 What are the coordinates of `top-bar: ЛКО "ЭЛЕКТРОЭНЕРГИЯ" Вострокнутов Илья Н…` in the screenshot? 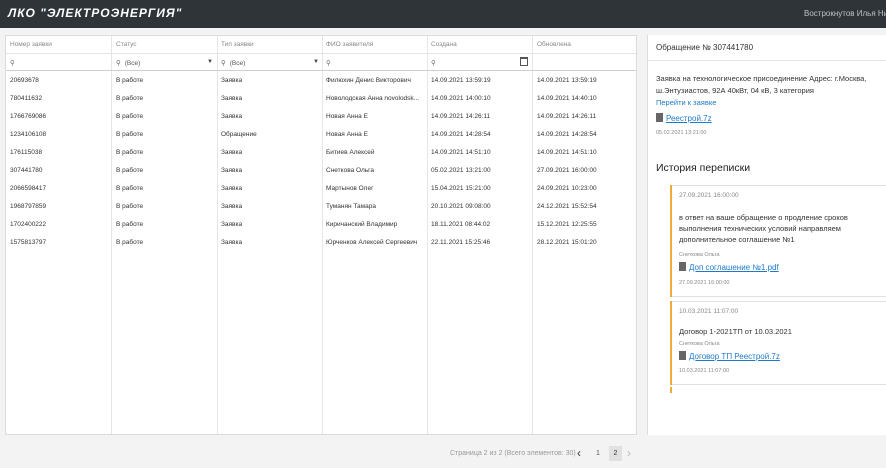 It's located at (443, 14).